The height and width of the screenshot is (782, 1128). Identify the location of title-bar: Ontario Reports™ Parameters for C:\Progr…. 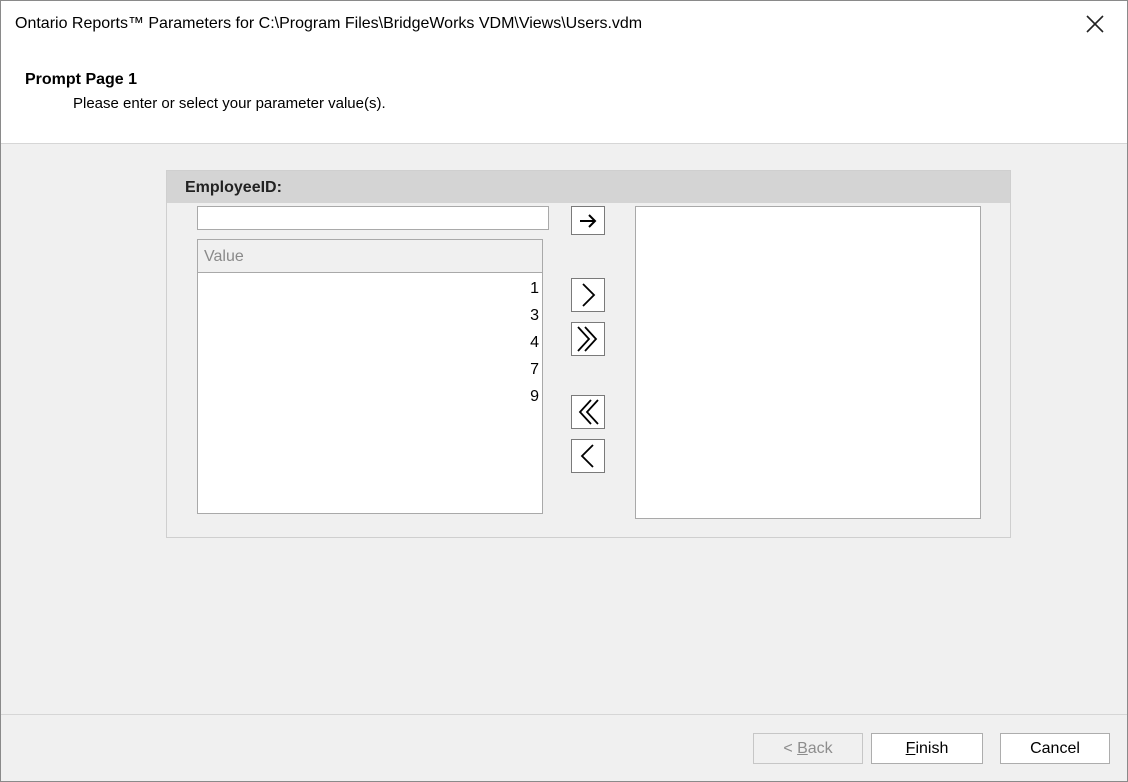
(564, 24).